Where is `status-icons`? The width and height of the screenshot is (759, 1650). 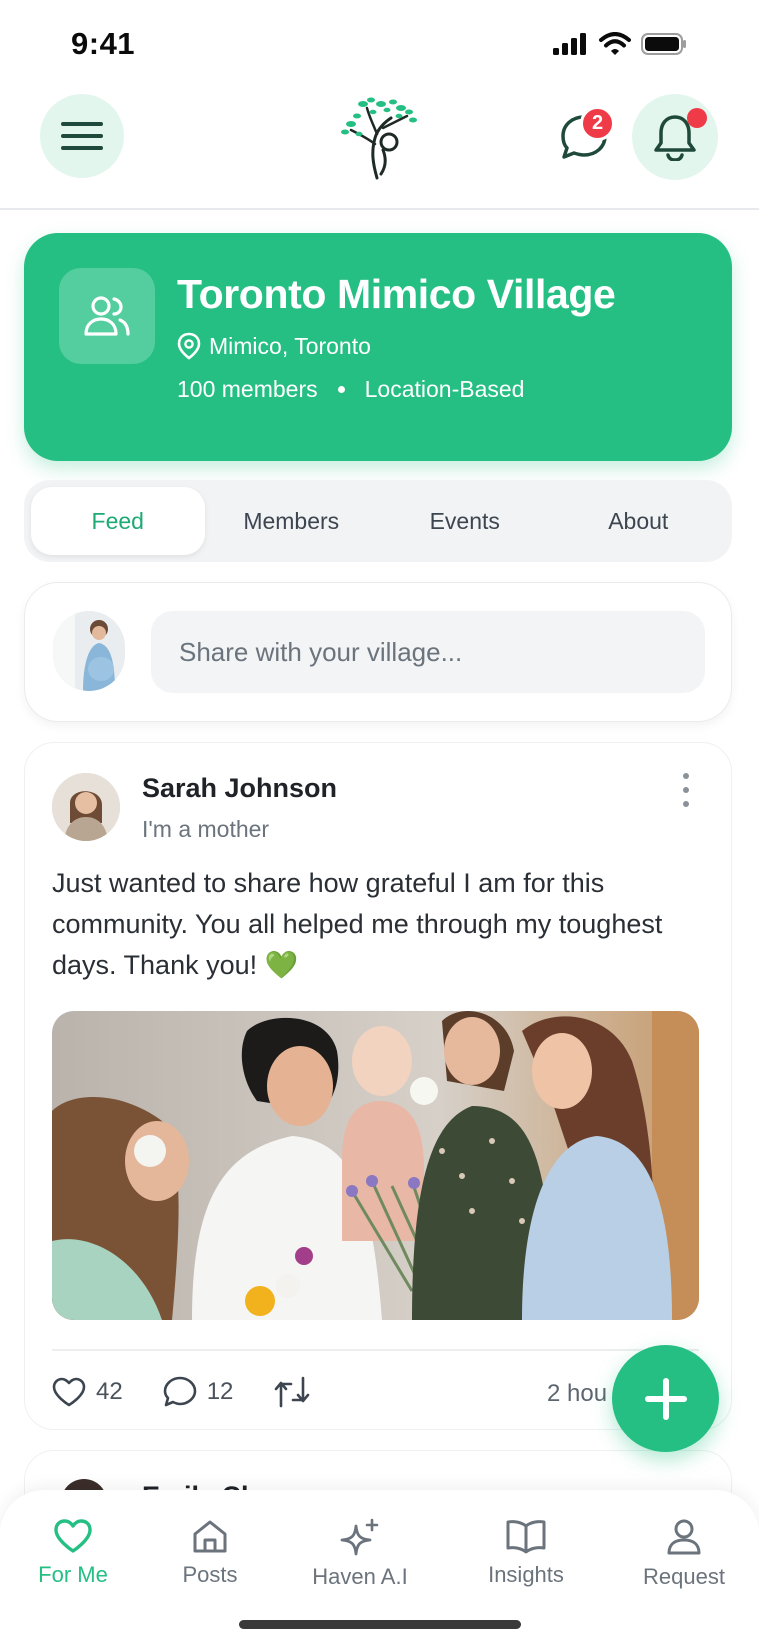
status-icons is located at coordinates (620, 44).